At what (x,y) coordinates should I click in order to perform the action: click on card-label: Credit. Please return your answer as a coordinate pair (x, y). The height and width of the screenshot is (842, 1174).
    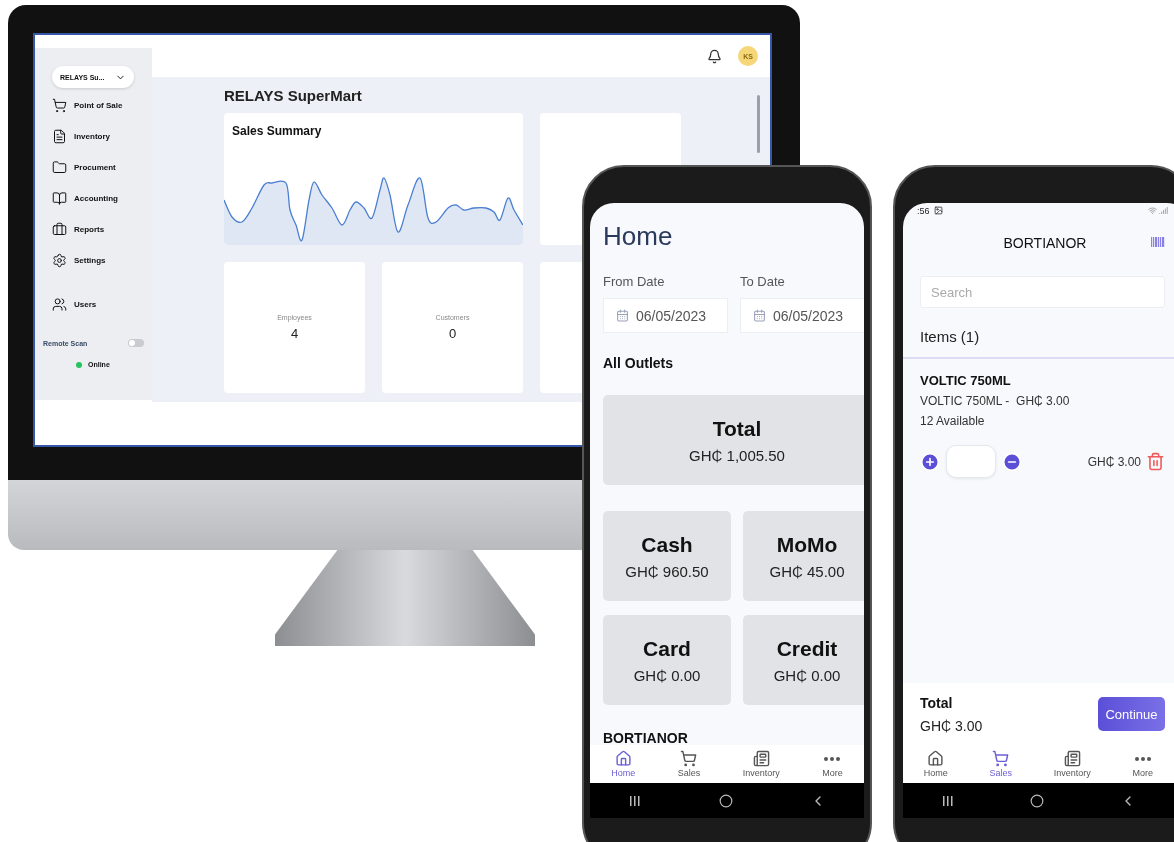
    Looking at the image, I should click on (807, 648).